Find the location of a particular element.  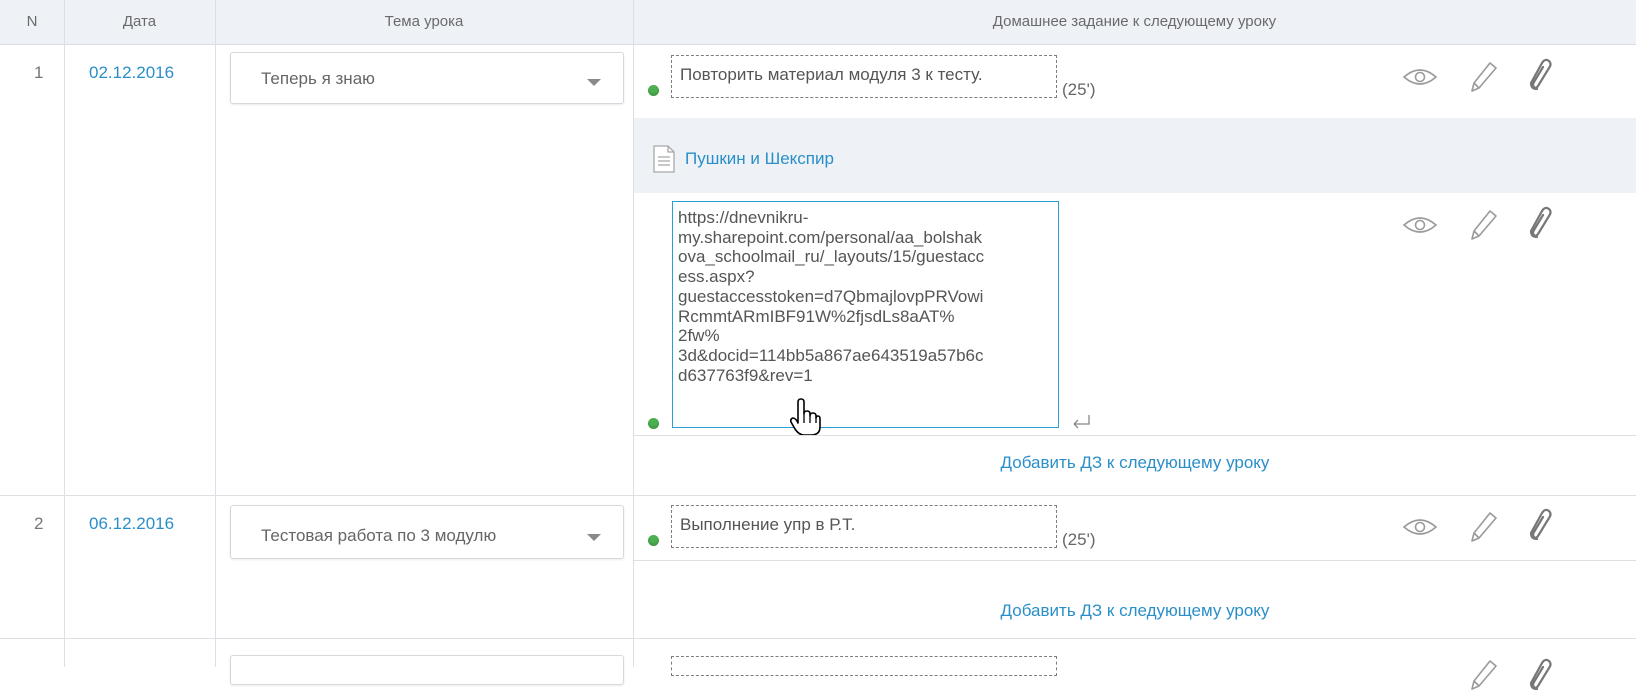

attachment-row: Пушкин и Шекспир is located at coordinates (1135, 155).